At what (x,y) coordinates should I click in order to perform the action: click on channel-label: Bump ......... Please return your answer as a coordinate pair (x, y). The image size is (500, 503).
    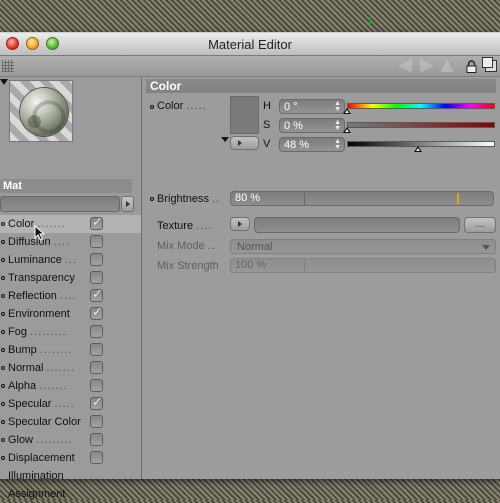
    Looking at the image, I should click on (40, 350).